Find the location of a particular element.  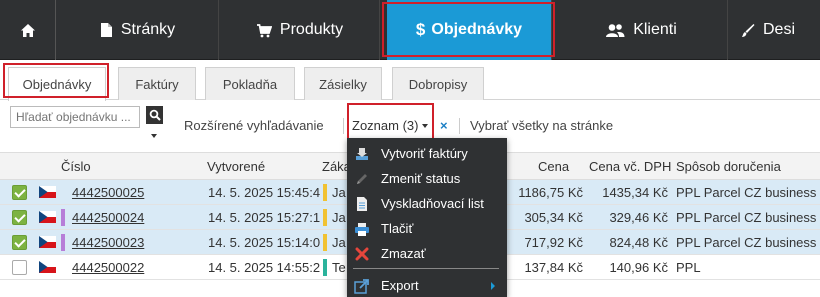

column-price: Cena is located at coordinates (553, 166).